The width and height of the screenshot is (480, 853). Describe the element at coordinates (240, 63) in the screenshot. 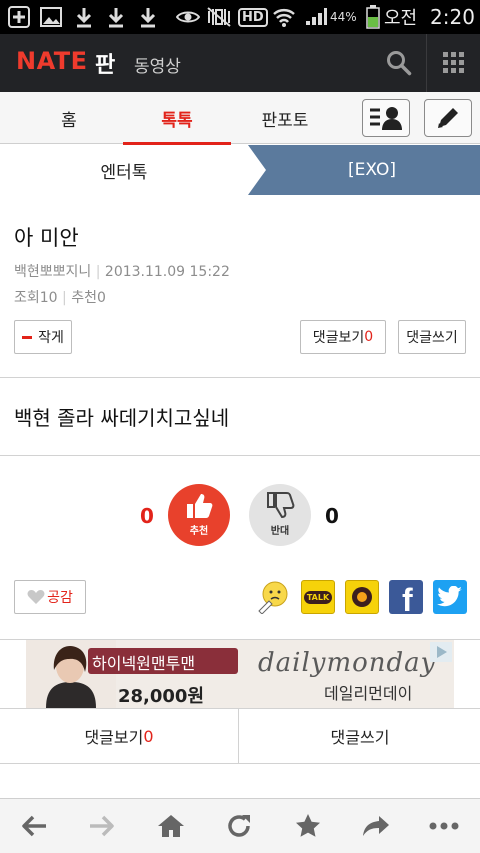

I see `app-header: NATE 판 동영상` at that location.